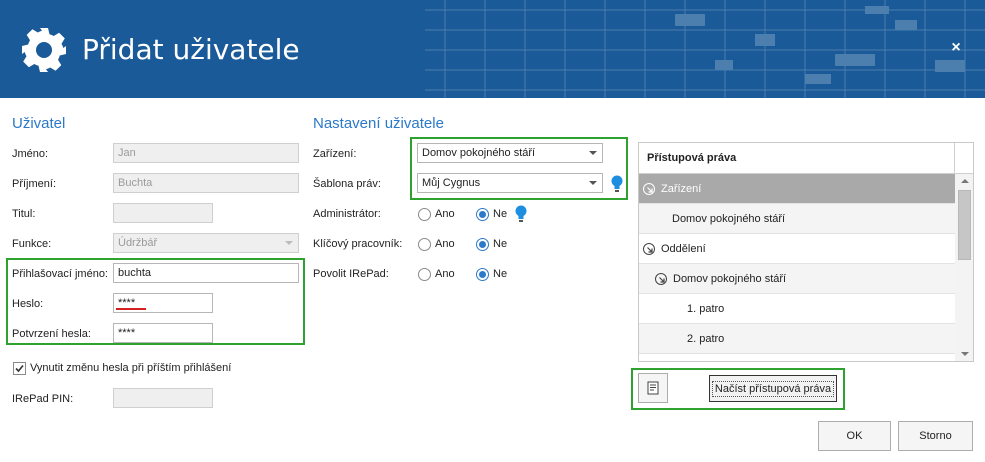 This screenshot has width=985, height=462. I want to click on last-name-label: Příjmení:, so click(34, 184).